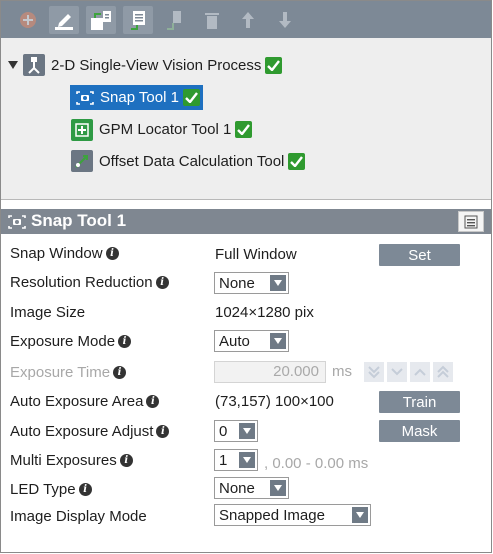 Image resolution: width=493 pixels, height=554 pixels. What do you see at coordinates (251, 341) in the screenshot?
I see `exposure-mode-select: Auto` at bounding box center [251, 341].